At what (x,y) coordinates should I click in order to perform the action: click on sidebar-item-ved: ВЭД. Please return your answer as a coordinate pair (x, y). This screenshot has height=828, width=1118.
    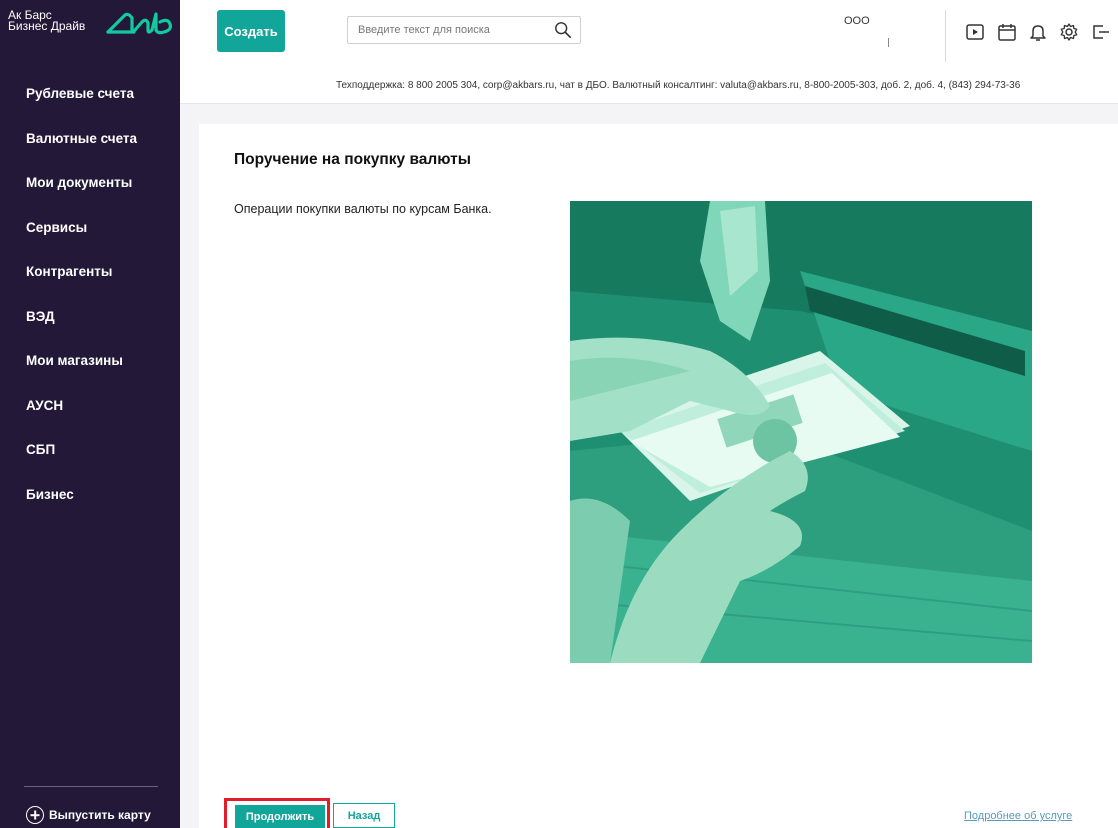
    Looking at the image, I should click on (90, 317).